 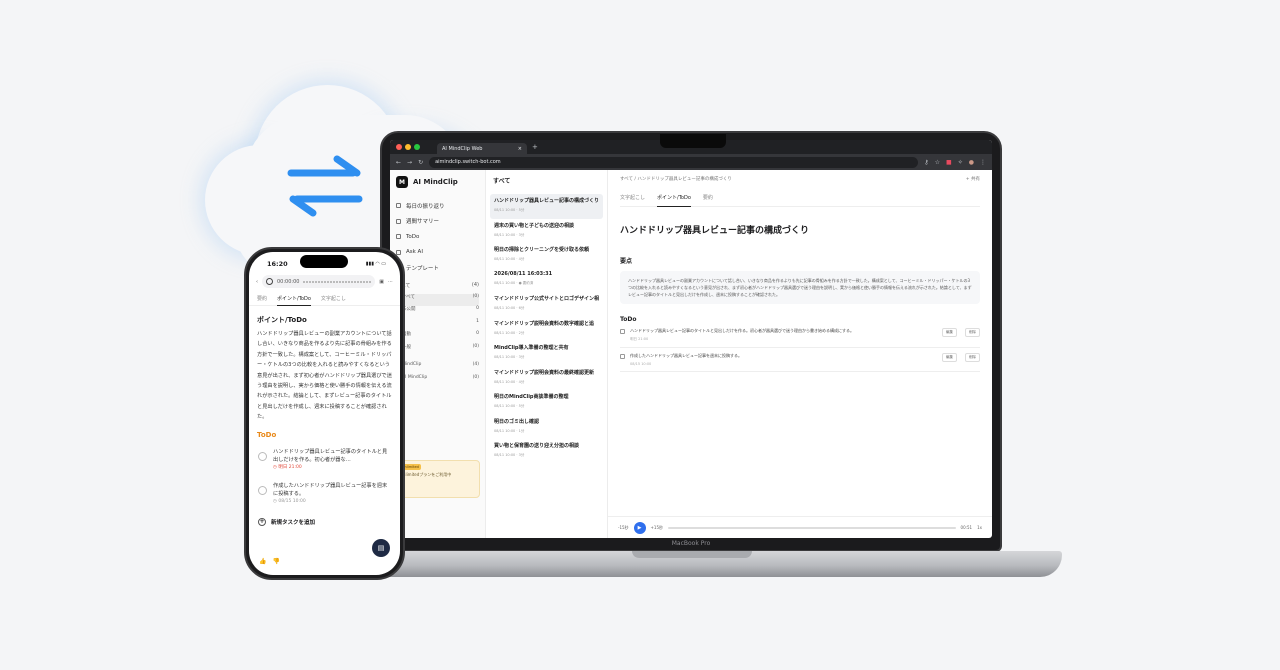 I want to click on nav-label: ToDo, so click(x=413, y=236).